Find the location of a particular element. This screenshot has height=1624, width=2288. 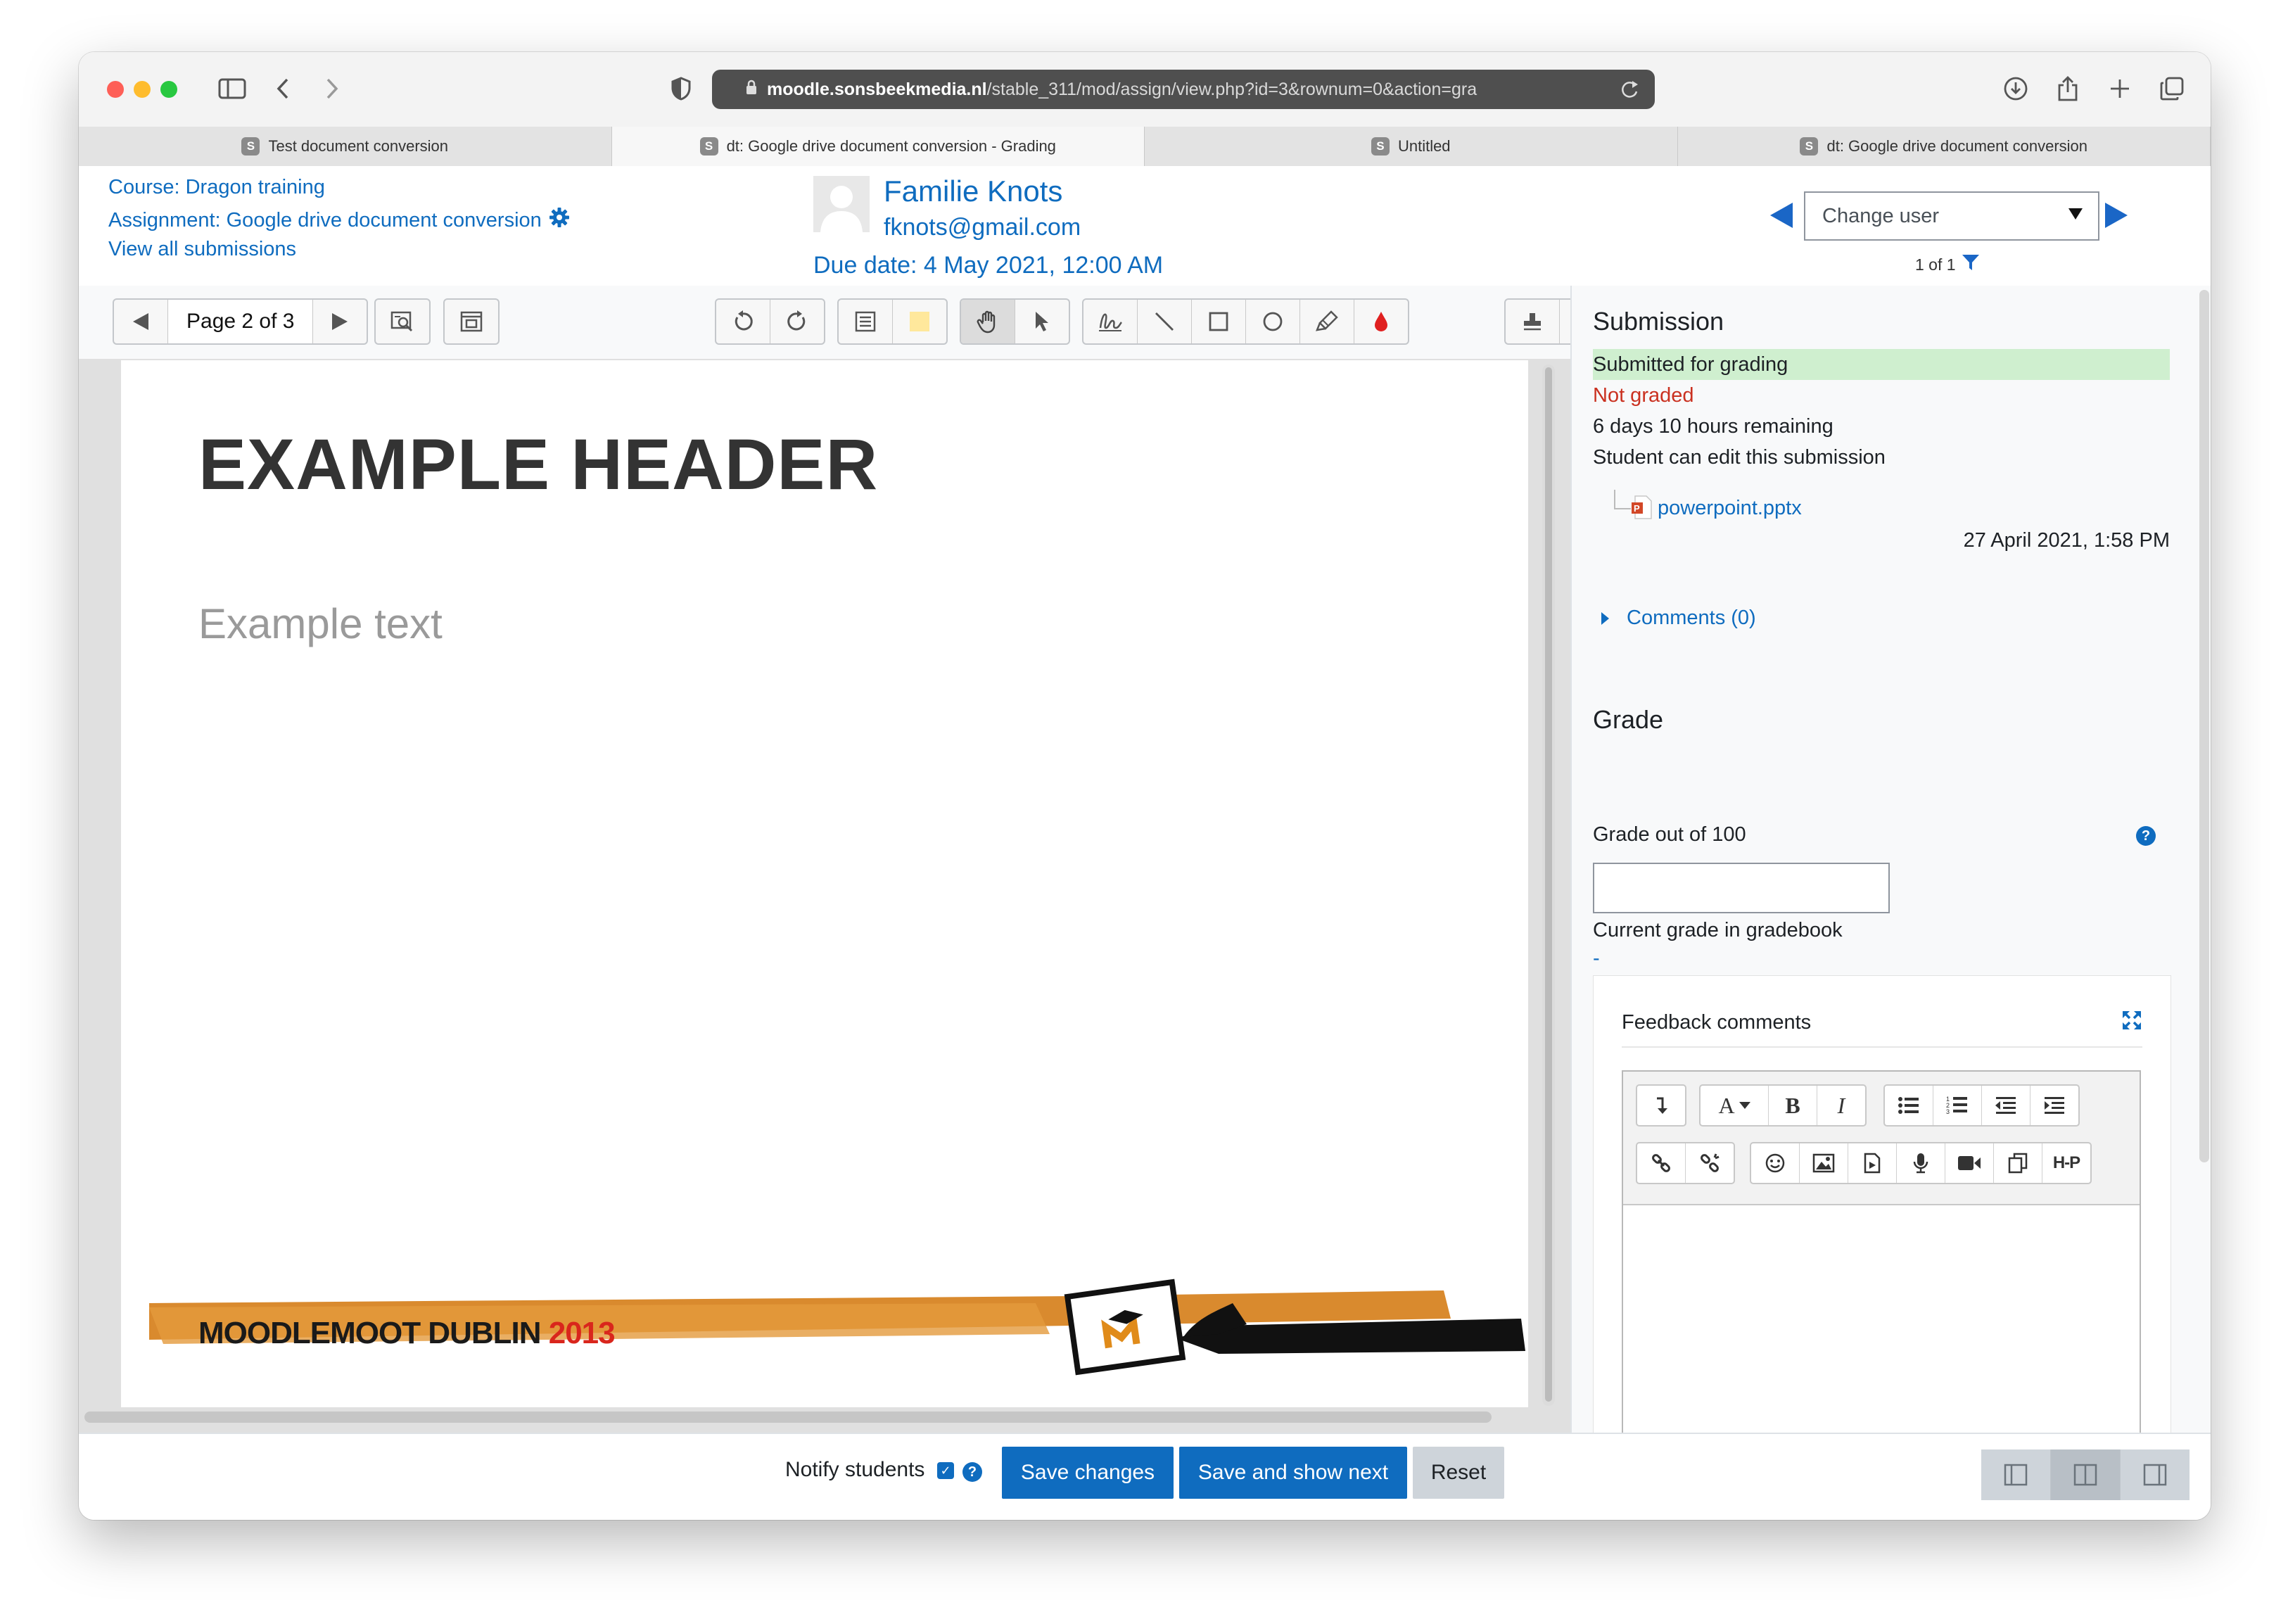

editor-collapse-group is located at coordinates (1661, 1105).